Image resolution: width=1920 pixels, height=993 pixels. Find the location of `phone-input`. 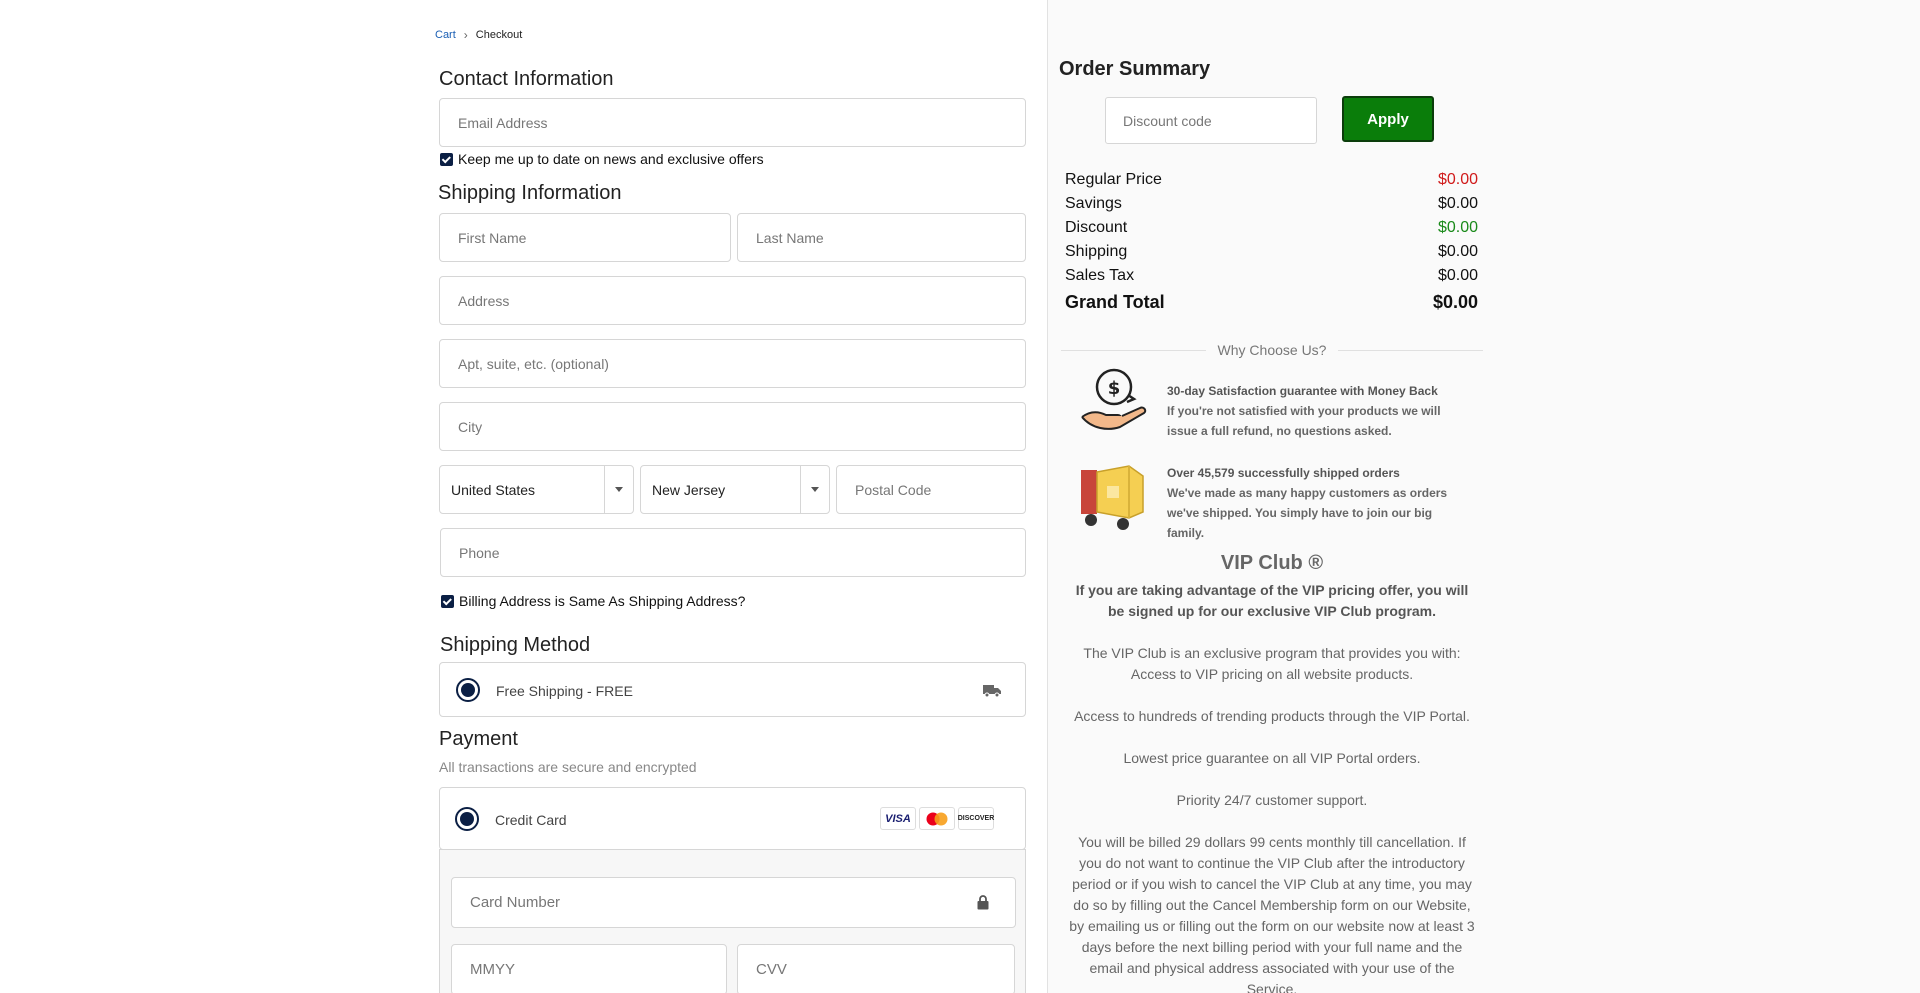

phone-input is located at coordinates (733, 552).